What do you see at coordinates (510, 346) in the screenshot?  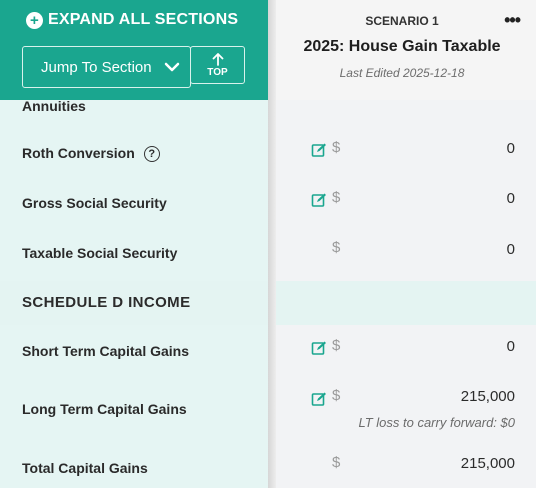 I see `short-term-capital-gains-value: 0` at bounding box center [510, 346].